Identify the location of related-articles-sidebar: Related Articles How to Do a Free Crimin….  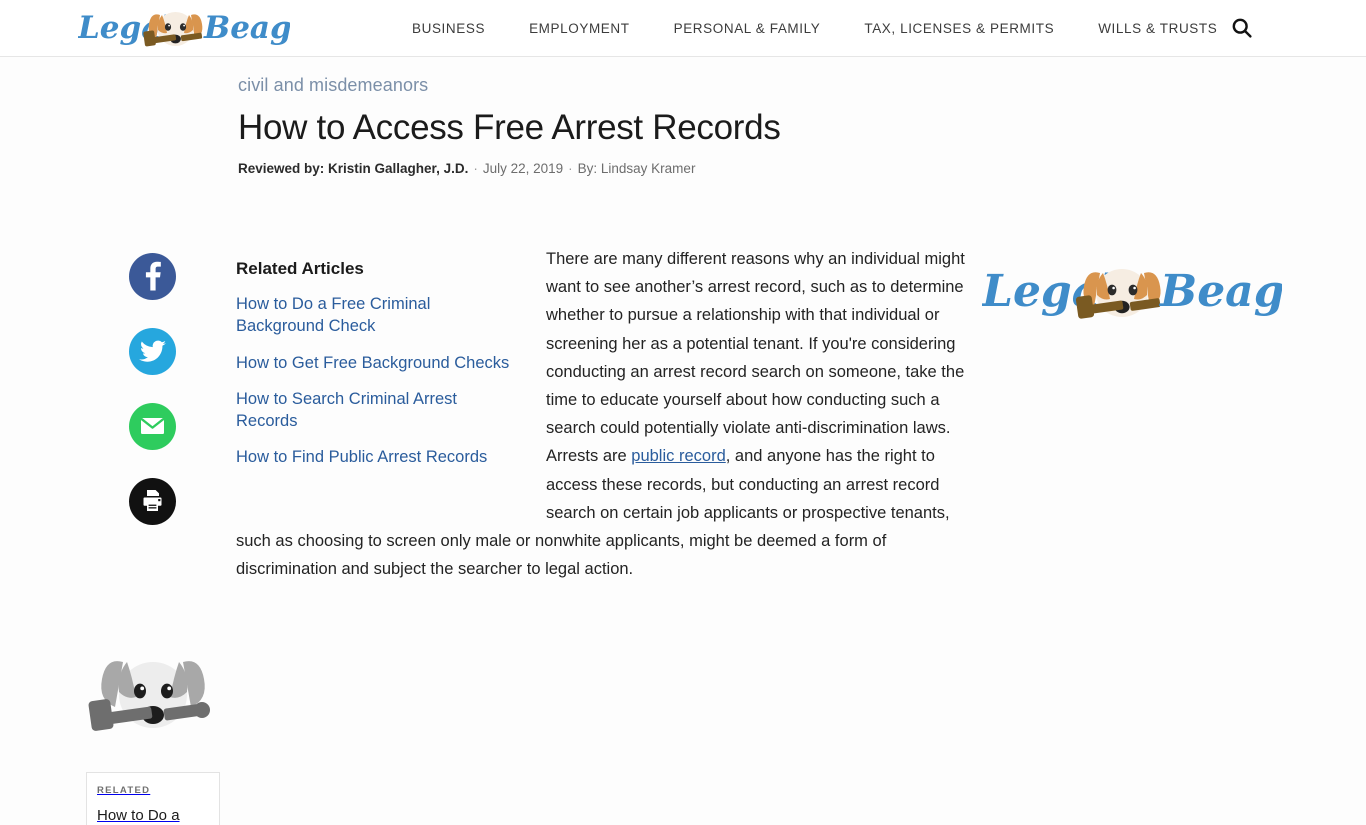
(379, 371).